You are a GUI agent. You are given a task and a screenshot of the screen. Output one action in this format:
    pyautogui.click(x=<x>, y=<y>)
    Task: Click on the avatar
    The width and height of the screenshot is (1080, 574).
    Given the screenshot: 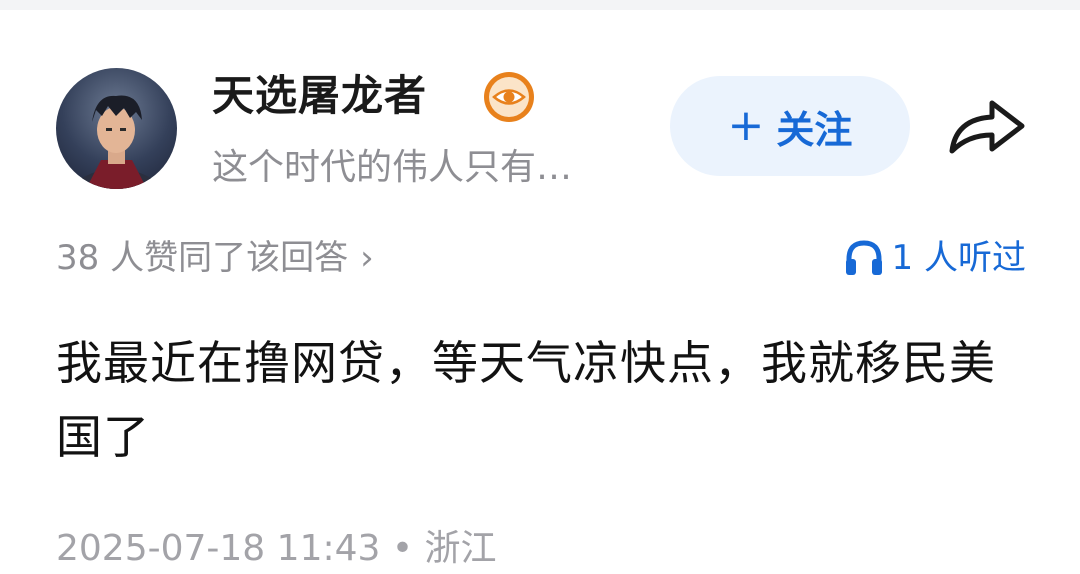 What is the action you would take?
    pyautogui.click(x=116, y=128)
    